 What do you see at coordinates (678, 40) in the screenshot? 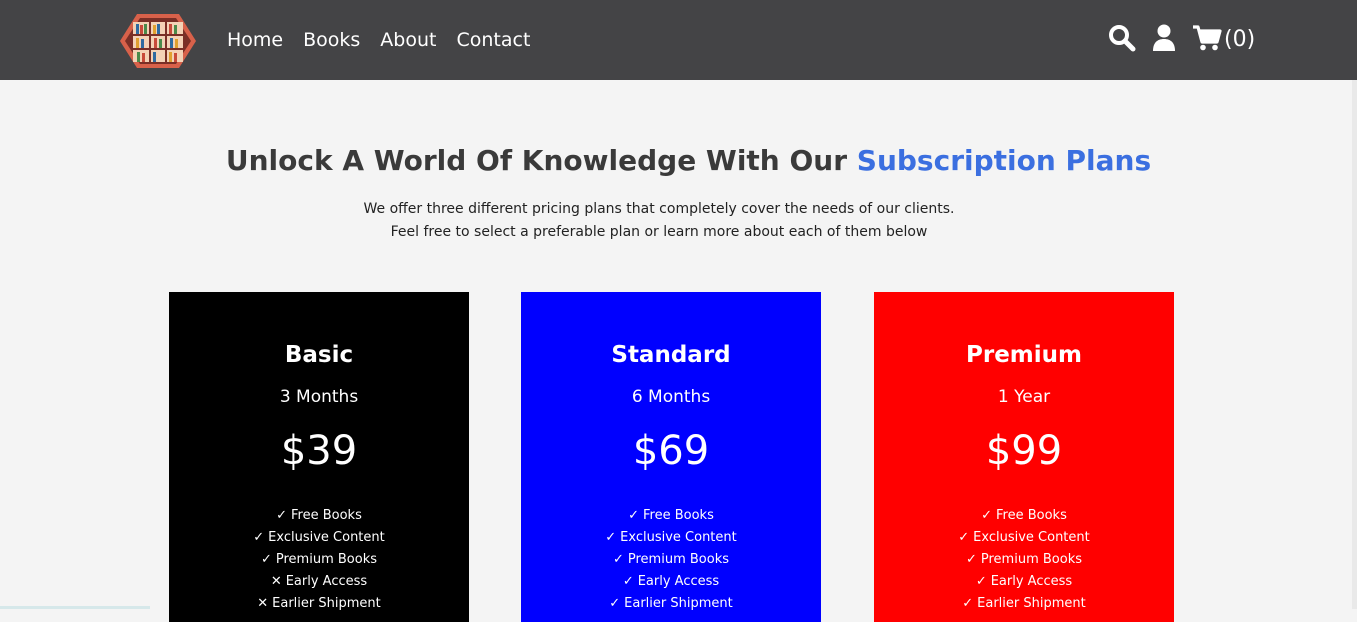
I see `navbar: Home Books About Contact (0)` at bounding box center [678, 40].